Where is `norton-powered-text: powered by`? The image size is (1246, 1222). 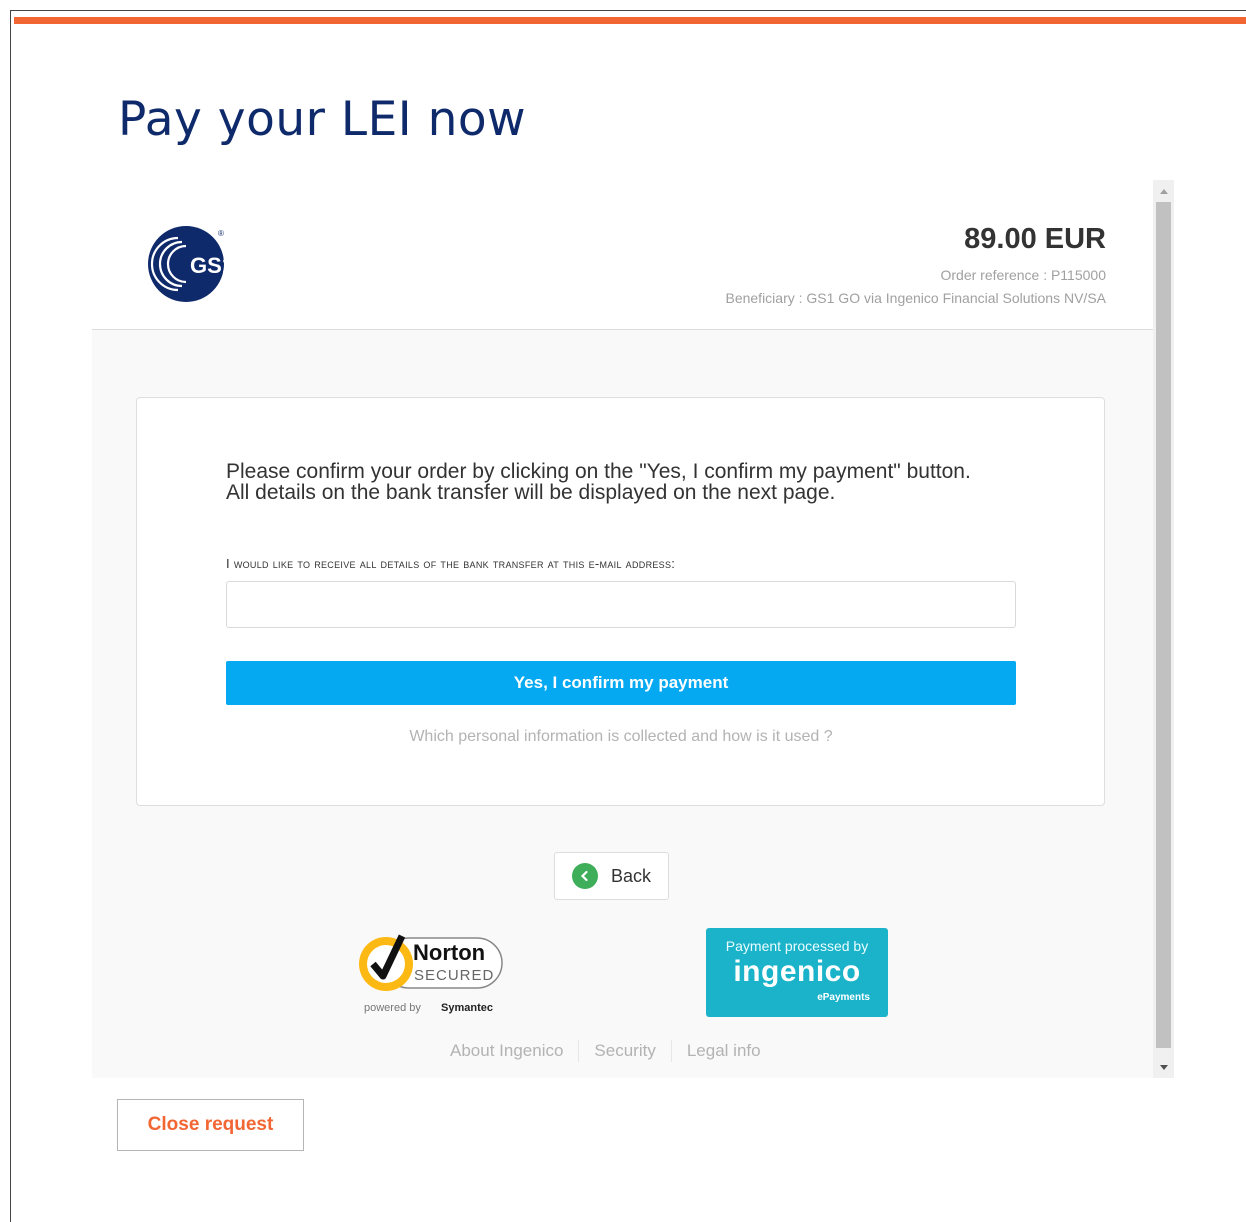
norton-powered-text: powered by is located at coordinates (392, 1008).